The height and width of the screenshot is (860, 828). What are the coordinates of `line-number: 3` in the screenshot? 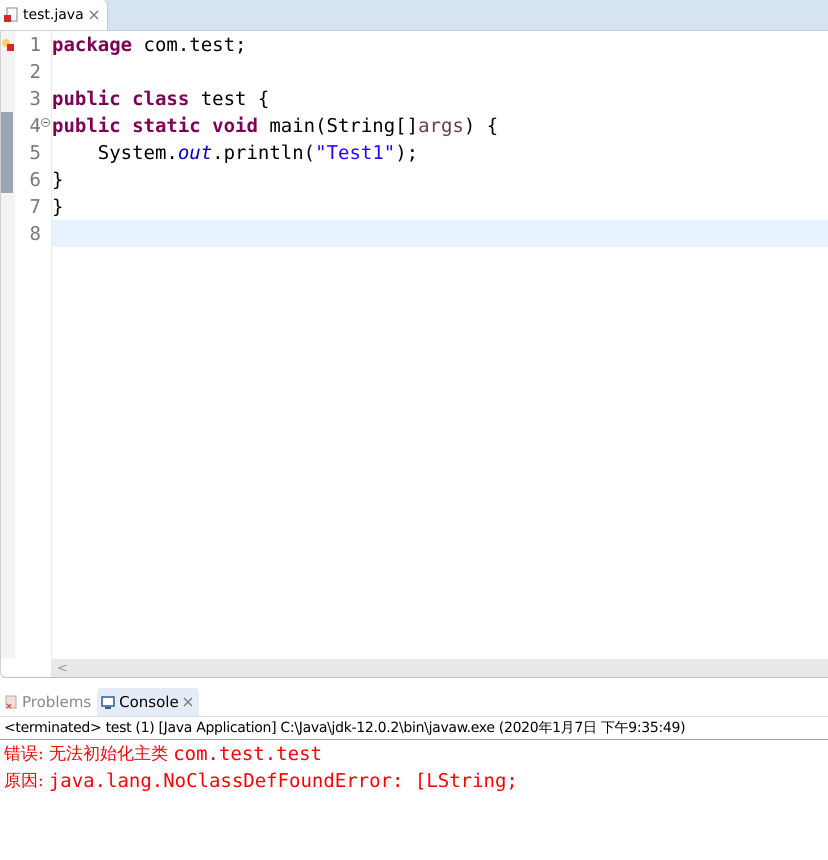 It's located at (35, 99).